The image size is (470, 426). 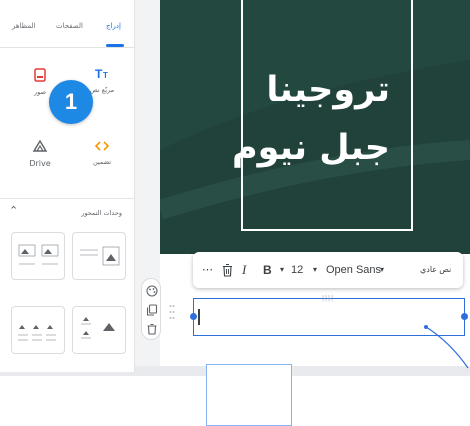 I want to click on resize-top-marker: ||||, so click(x=328, y=298).